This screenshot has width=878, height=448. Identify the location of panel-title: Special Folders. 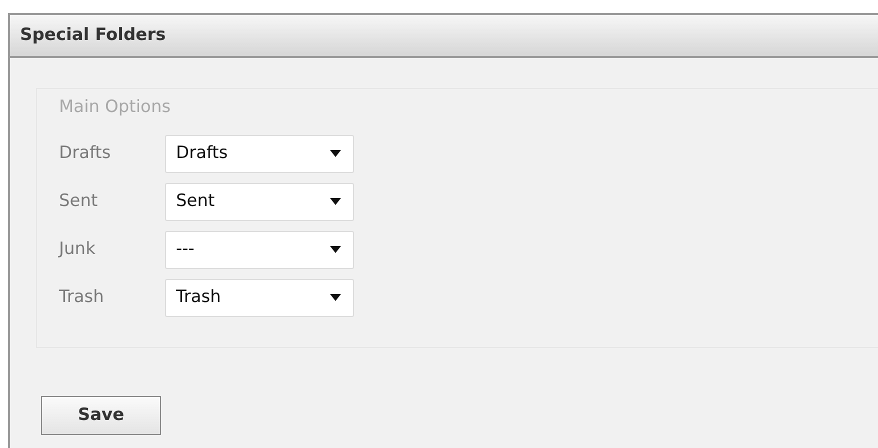
(93, 35).